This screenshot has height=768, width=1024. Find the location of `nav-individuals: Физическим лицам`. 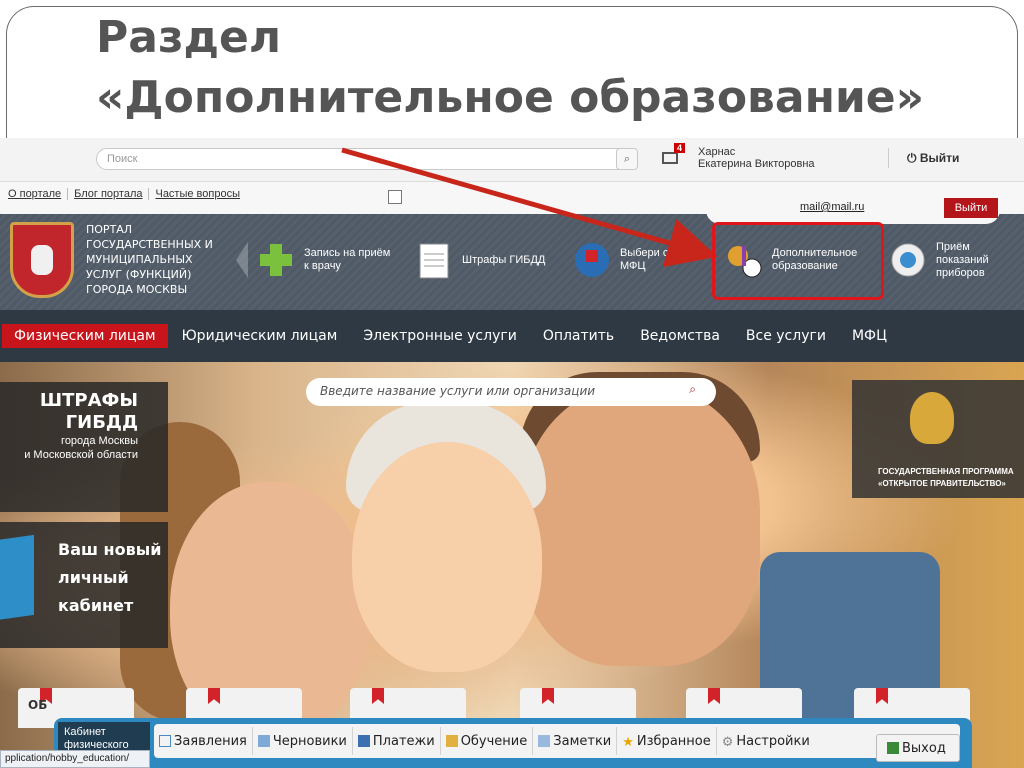

nav-individuals: Физическим лицам is located at coordinates (85, 336).